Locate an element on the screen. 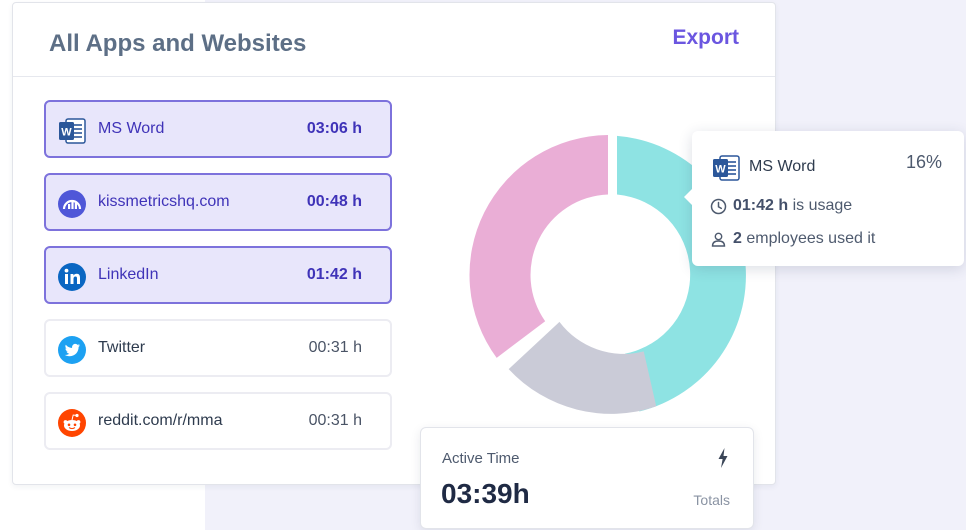  employees-value: 2 is located at coordinates (737, 238).